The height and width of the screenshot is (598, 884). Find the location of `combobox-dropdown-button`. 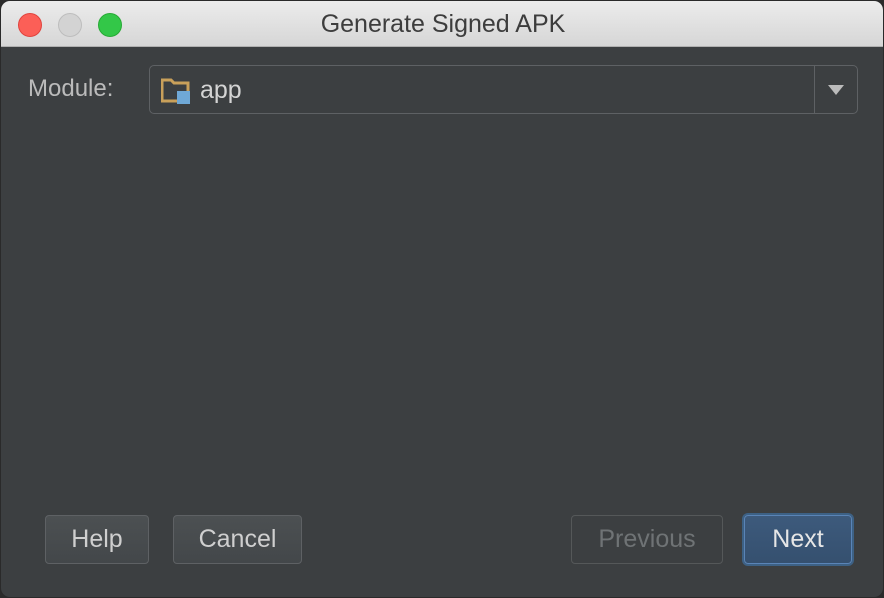

combobox-dropdown-button is located at coordinates (836, 89).